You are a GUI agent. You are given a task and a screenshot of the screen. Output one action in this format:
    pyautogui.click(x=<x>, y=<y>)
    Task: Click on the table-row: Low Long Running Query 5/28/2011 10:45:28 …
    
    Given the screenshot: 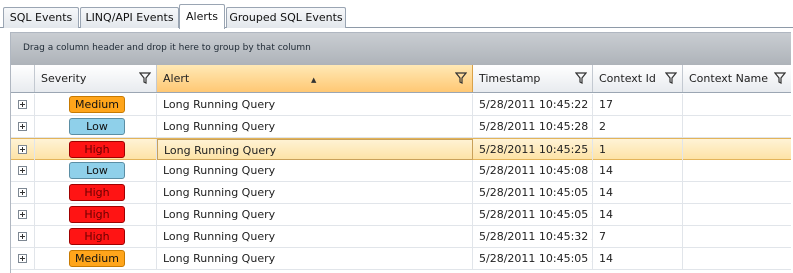 What is the action you would take?
    pyautogui.click(x=401, y=127)
    